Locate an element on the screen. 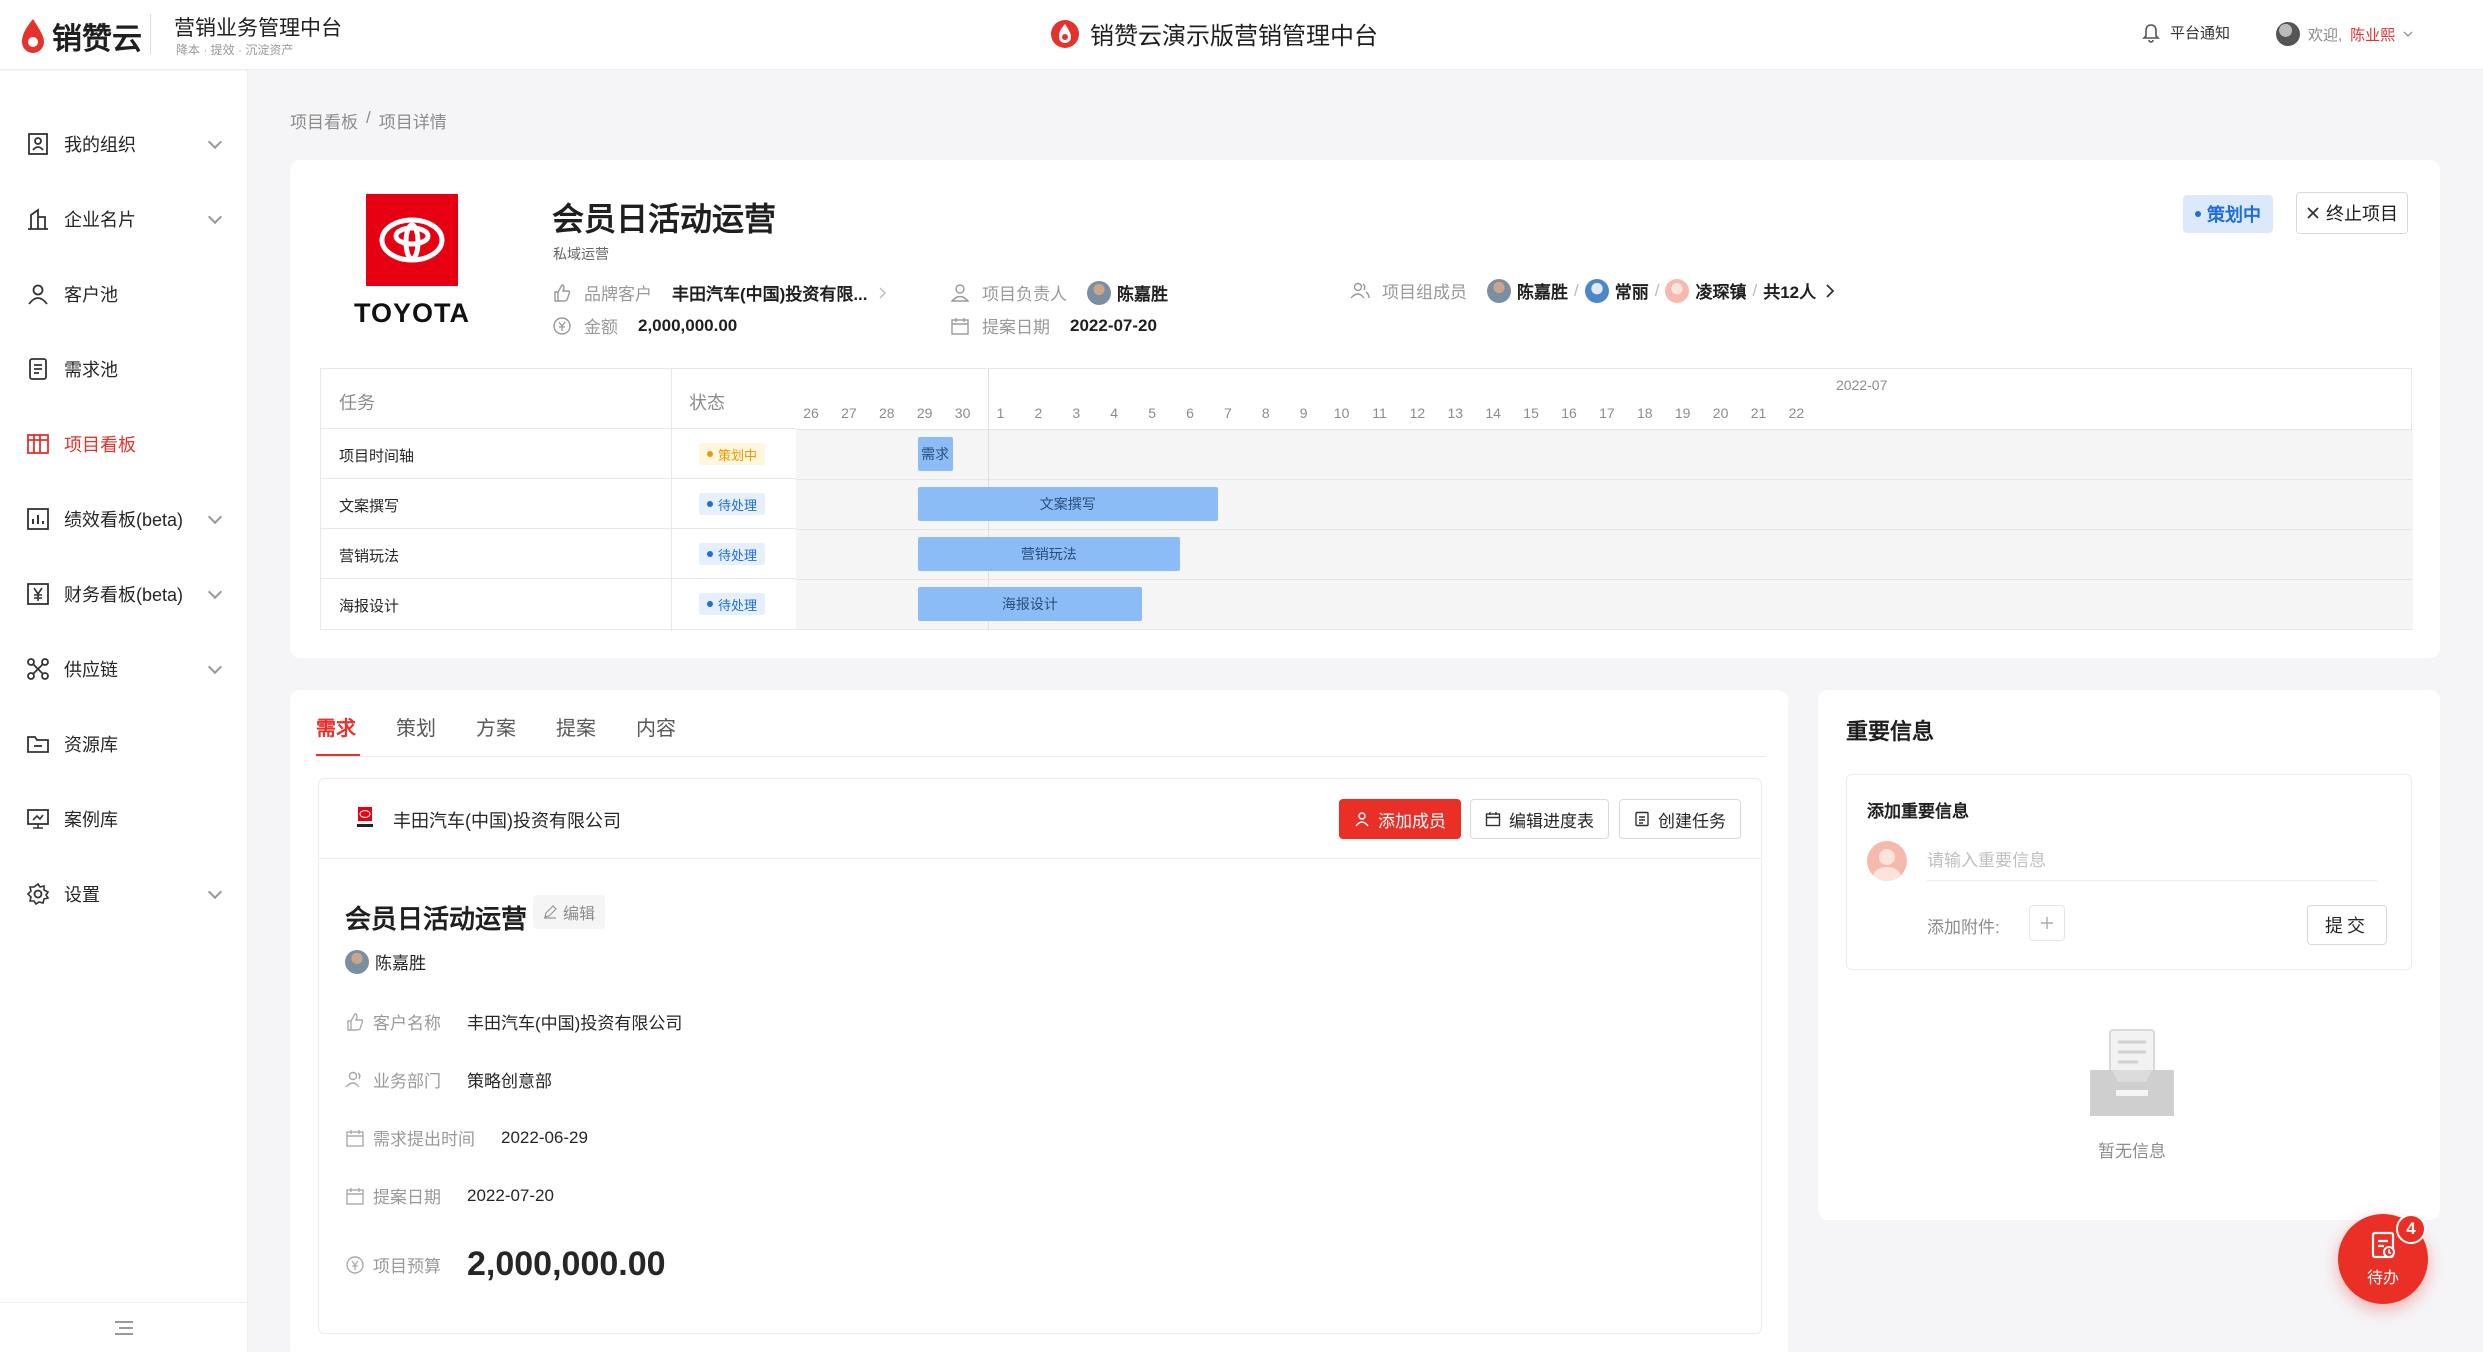 This screenshot has width=2483, height=1352. document-icon is located at coordinates (38, 369).